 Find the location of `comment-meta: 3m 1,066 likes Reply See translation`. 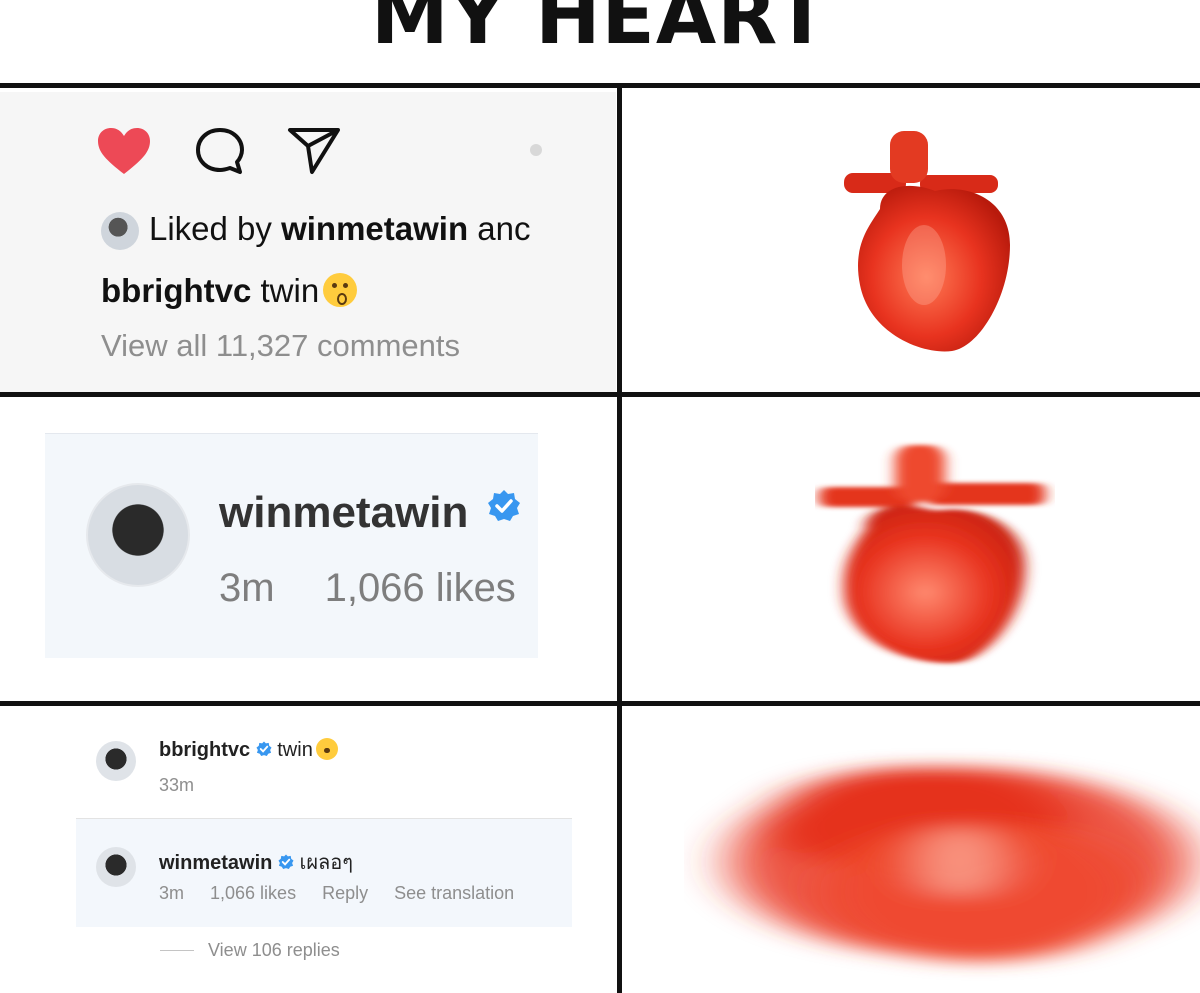

comment-meta: 3m 1,066 likes Reply See translation is located at coordinates (336, 893).